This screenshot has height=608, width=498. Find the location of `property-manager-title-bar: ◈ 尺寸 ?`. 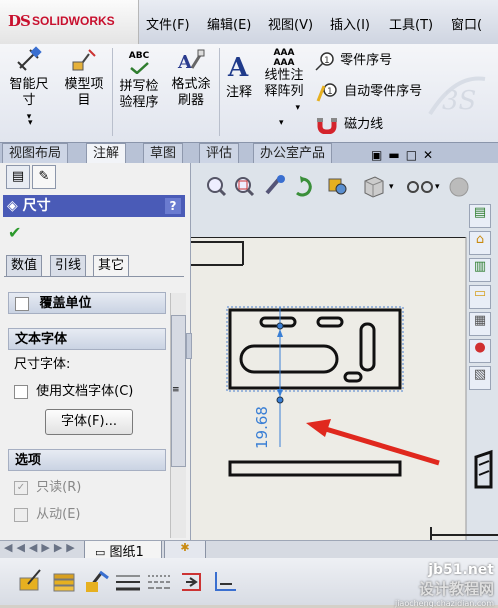

property-manager-title-bar: ◈ 尺寸 ? is located at coordinates (94, 206).